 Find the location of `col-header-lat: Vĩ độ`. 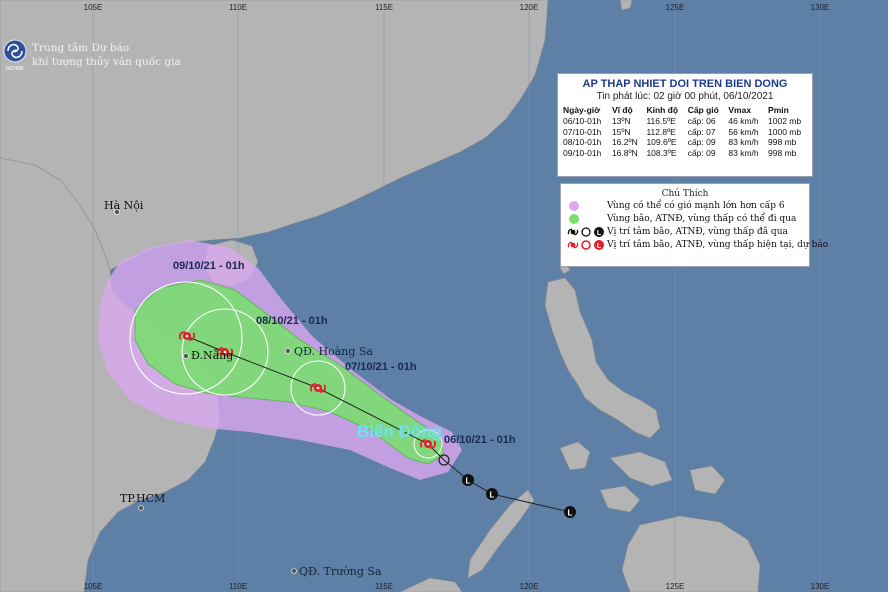

col-header-lat: Vĩ độ is located at coordinates (622, 110).